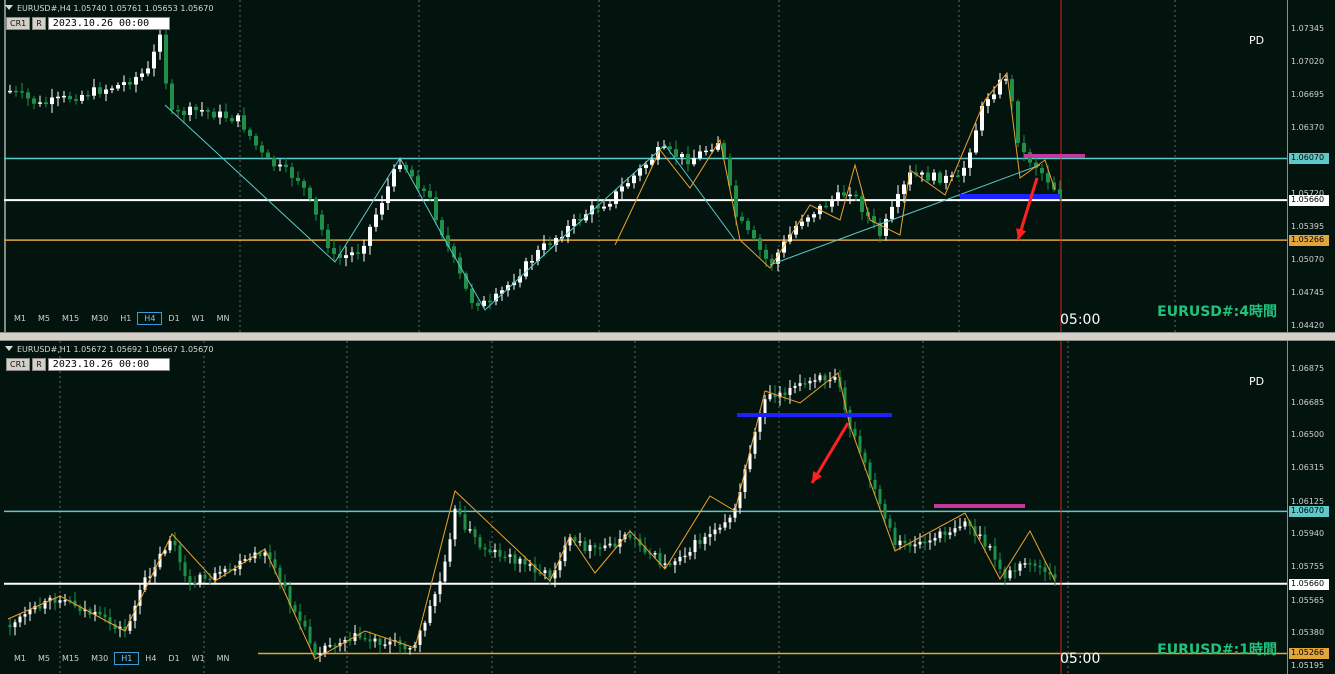  Describe the element at coordinates (1309, 512) in the screenshot. I see `price-level-tag: 1.06070` at that location.